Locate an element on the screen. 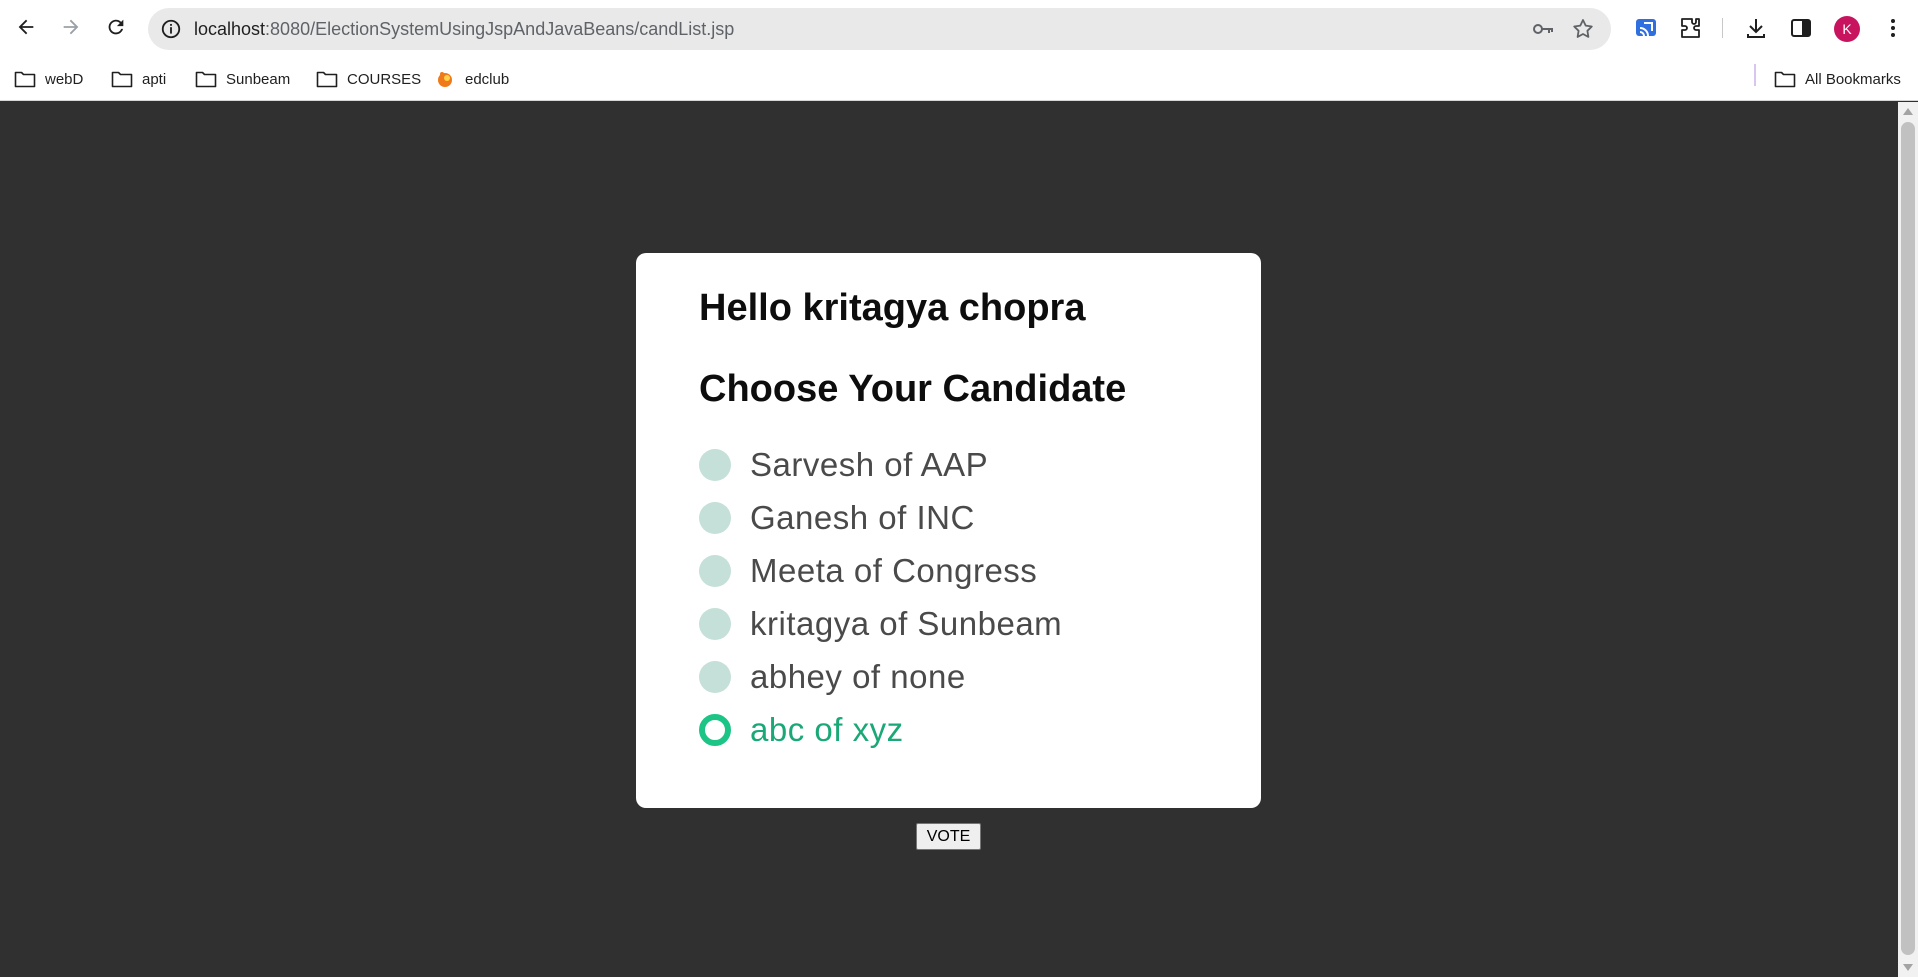 The height and width of the screenshot is (977, 1918). candidate-option: Sarvesh of AAP is located at coordinates (843, 465).